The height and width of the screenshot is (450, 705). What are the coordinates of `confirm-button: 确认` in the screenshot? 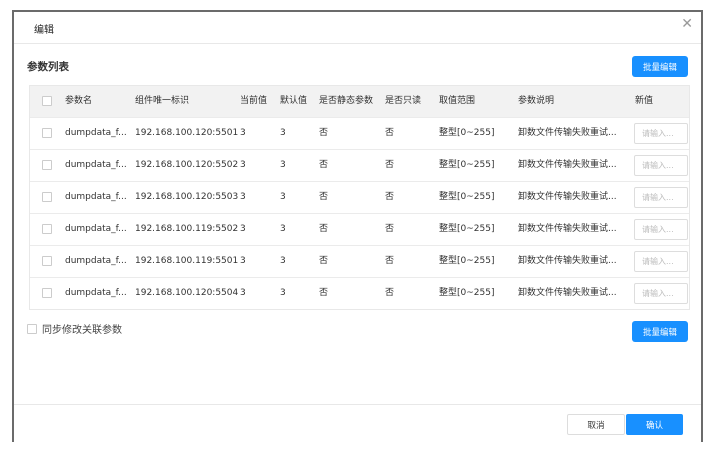 It's located at (654, 424).